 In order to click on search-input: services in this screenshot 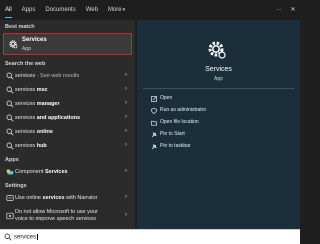, I will do `click(26, 237)`.